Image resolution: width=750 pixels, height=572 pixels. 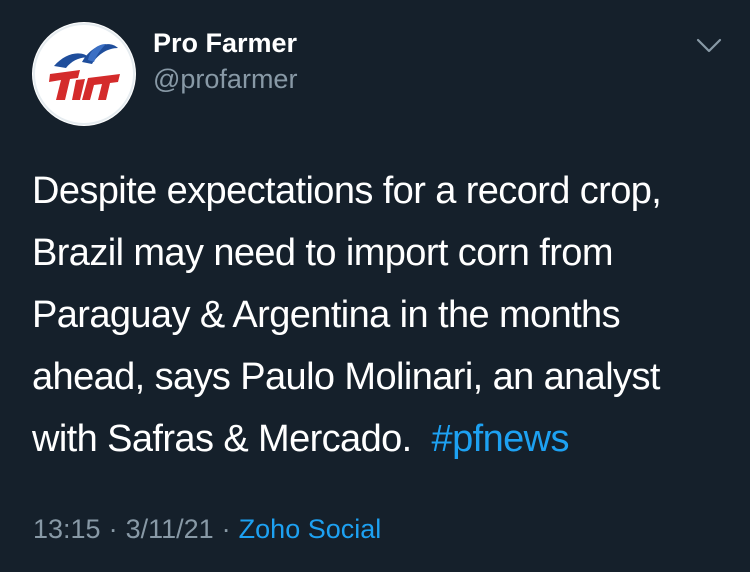 What do you see at coordinates (346, 377) in the screenshot?
I see `tweet-line: ahead, says Paulo Molinari, an analyst` at bounding box center [346, 377].